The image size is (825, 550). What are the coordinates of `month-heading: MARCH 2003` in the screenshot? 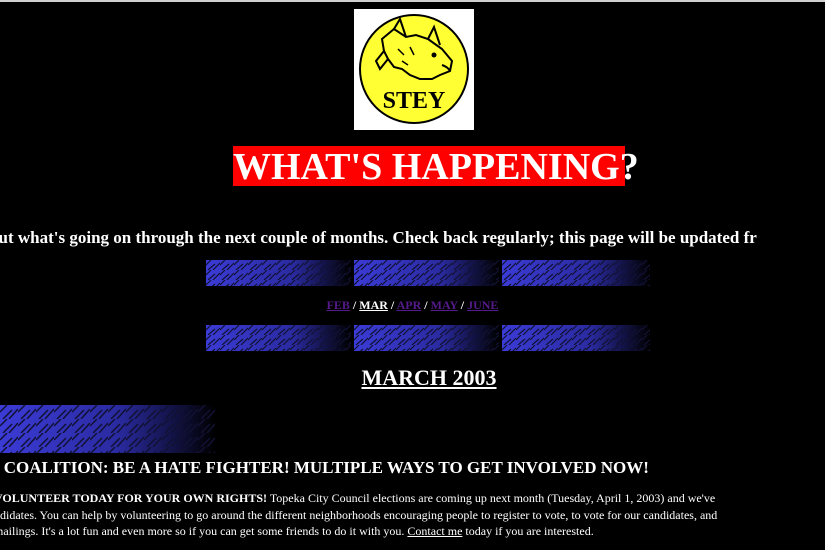 It's located at (429, 377).